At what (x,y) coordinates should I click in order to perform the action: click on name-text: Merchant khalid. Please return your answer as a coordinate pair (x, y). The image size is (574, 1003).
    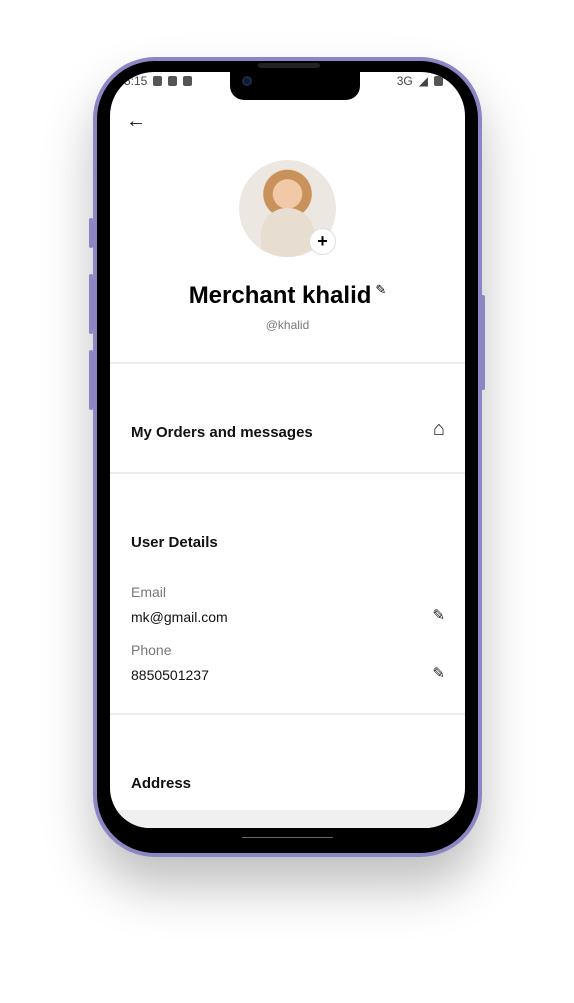
    Looking at the image, I should click on (280, 295).